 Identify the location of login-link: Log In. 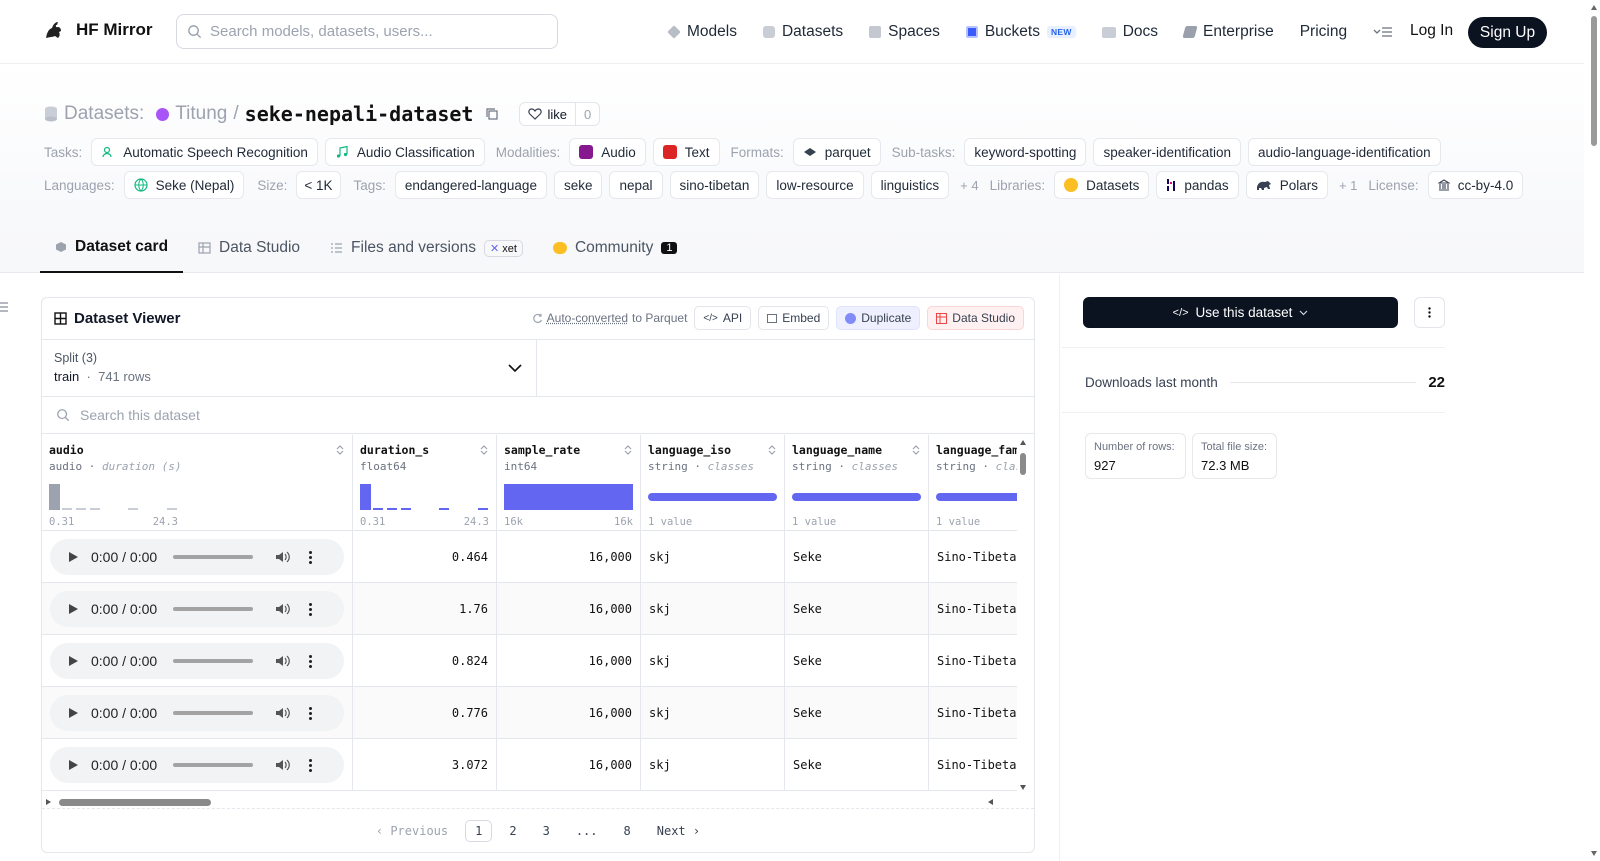
(1431, 31).